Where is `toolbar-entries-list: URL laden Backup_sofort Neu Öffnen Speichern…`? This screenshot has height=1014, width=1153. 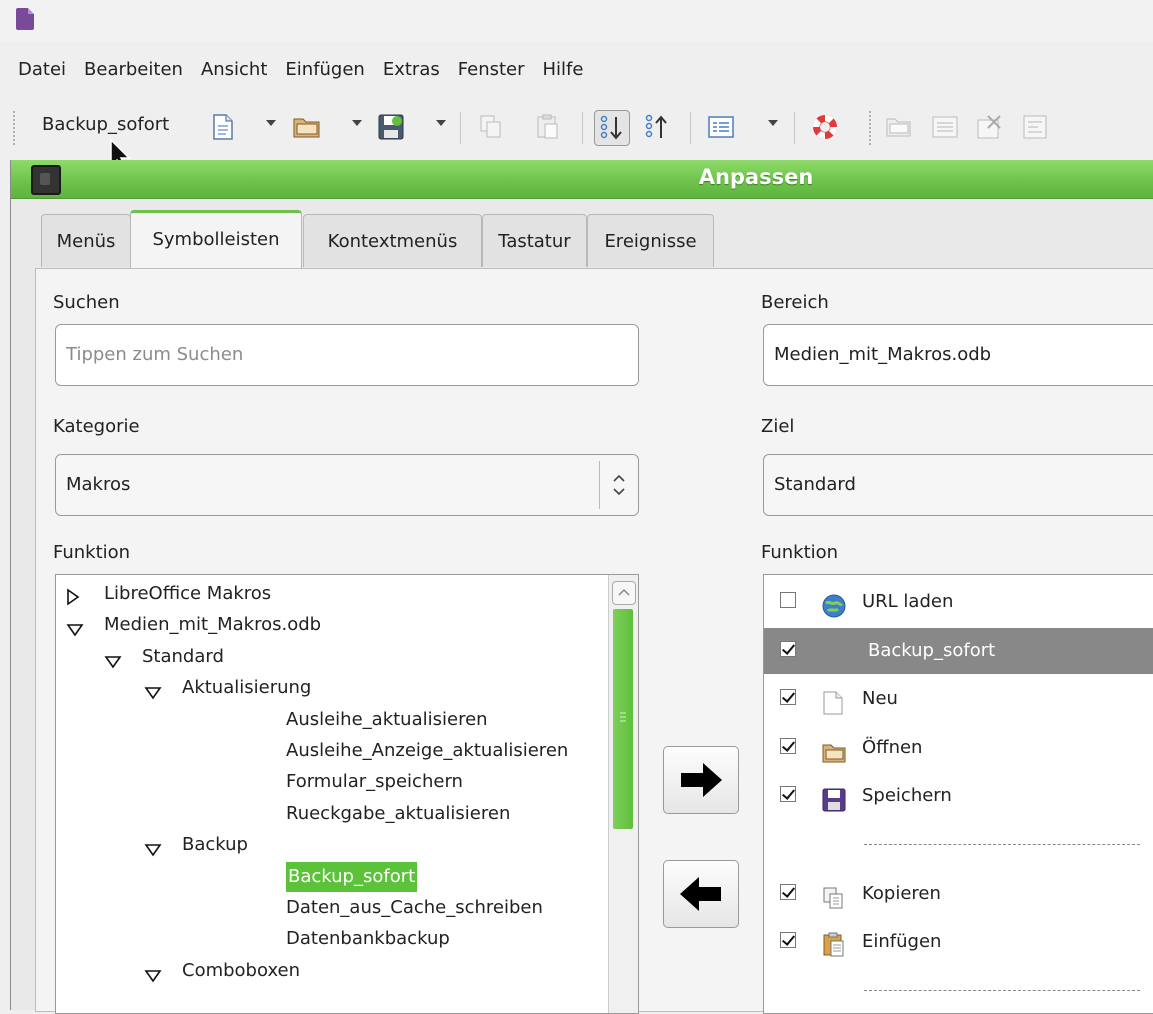 toolbar-entries-list: URL laden Backup_sofort Neu Öffnen Speichern… is located at coordinates (958, 794).